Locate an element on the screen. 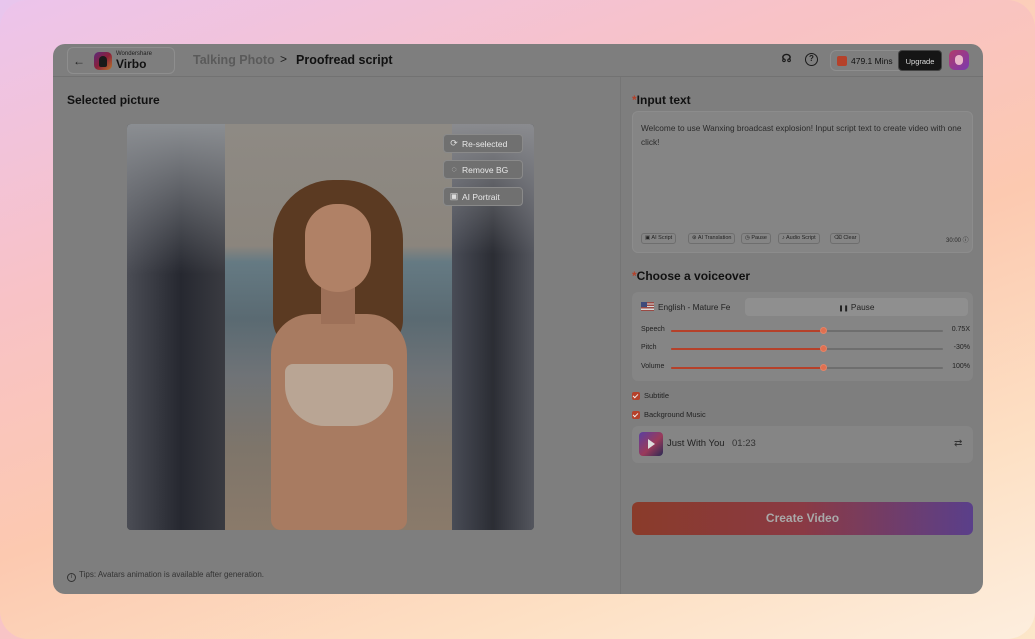 The image size is (1035, 639). reselect-label: Re-selected is located at coordinates (485, 144).